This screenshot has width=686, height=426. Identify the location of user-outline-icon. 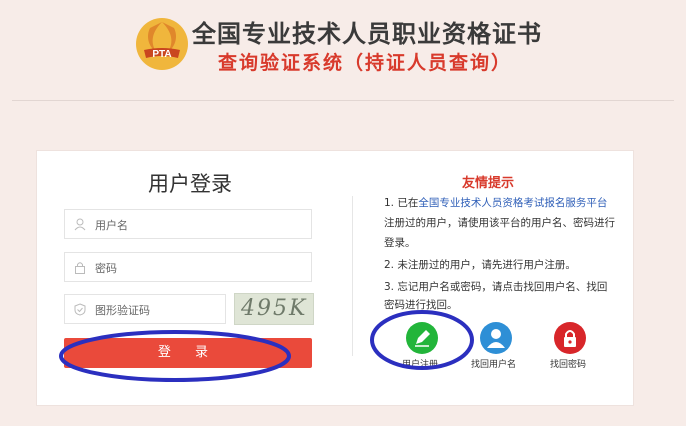
(80, 224).